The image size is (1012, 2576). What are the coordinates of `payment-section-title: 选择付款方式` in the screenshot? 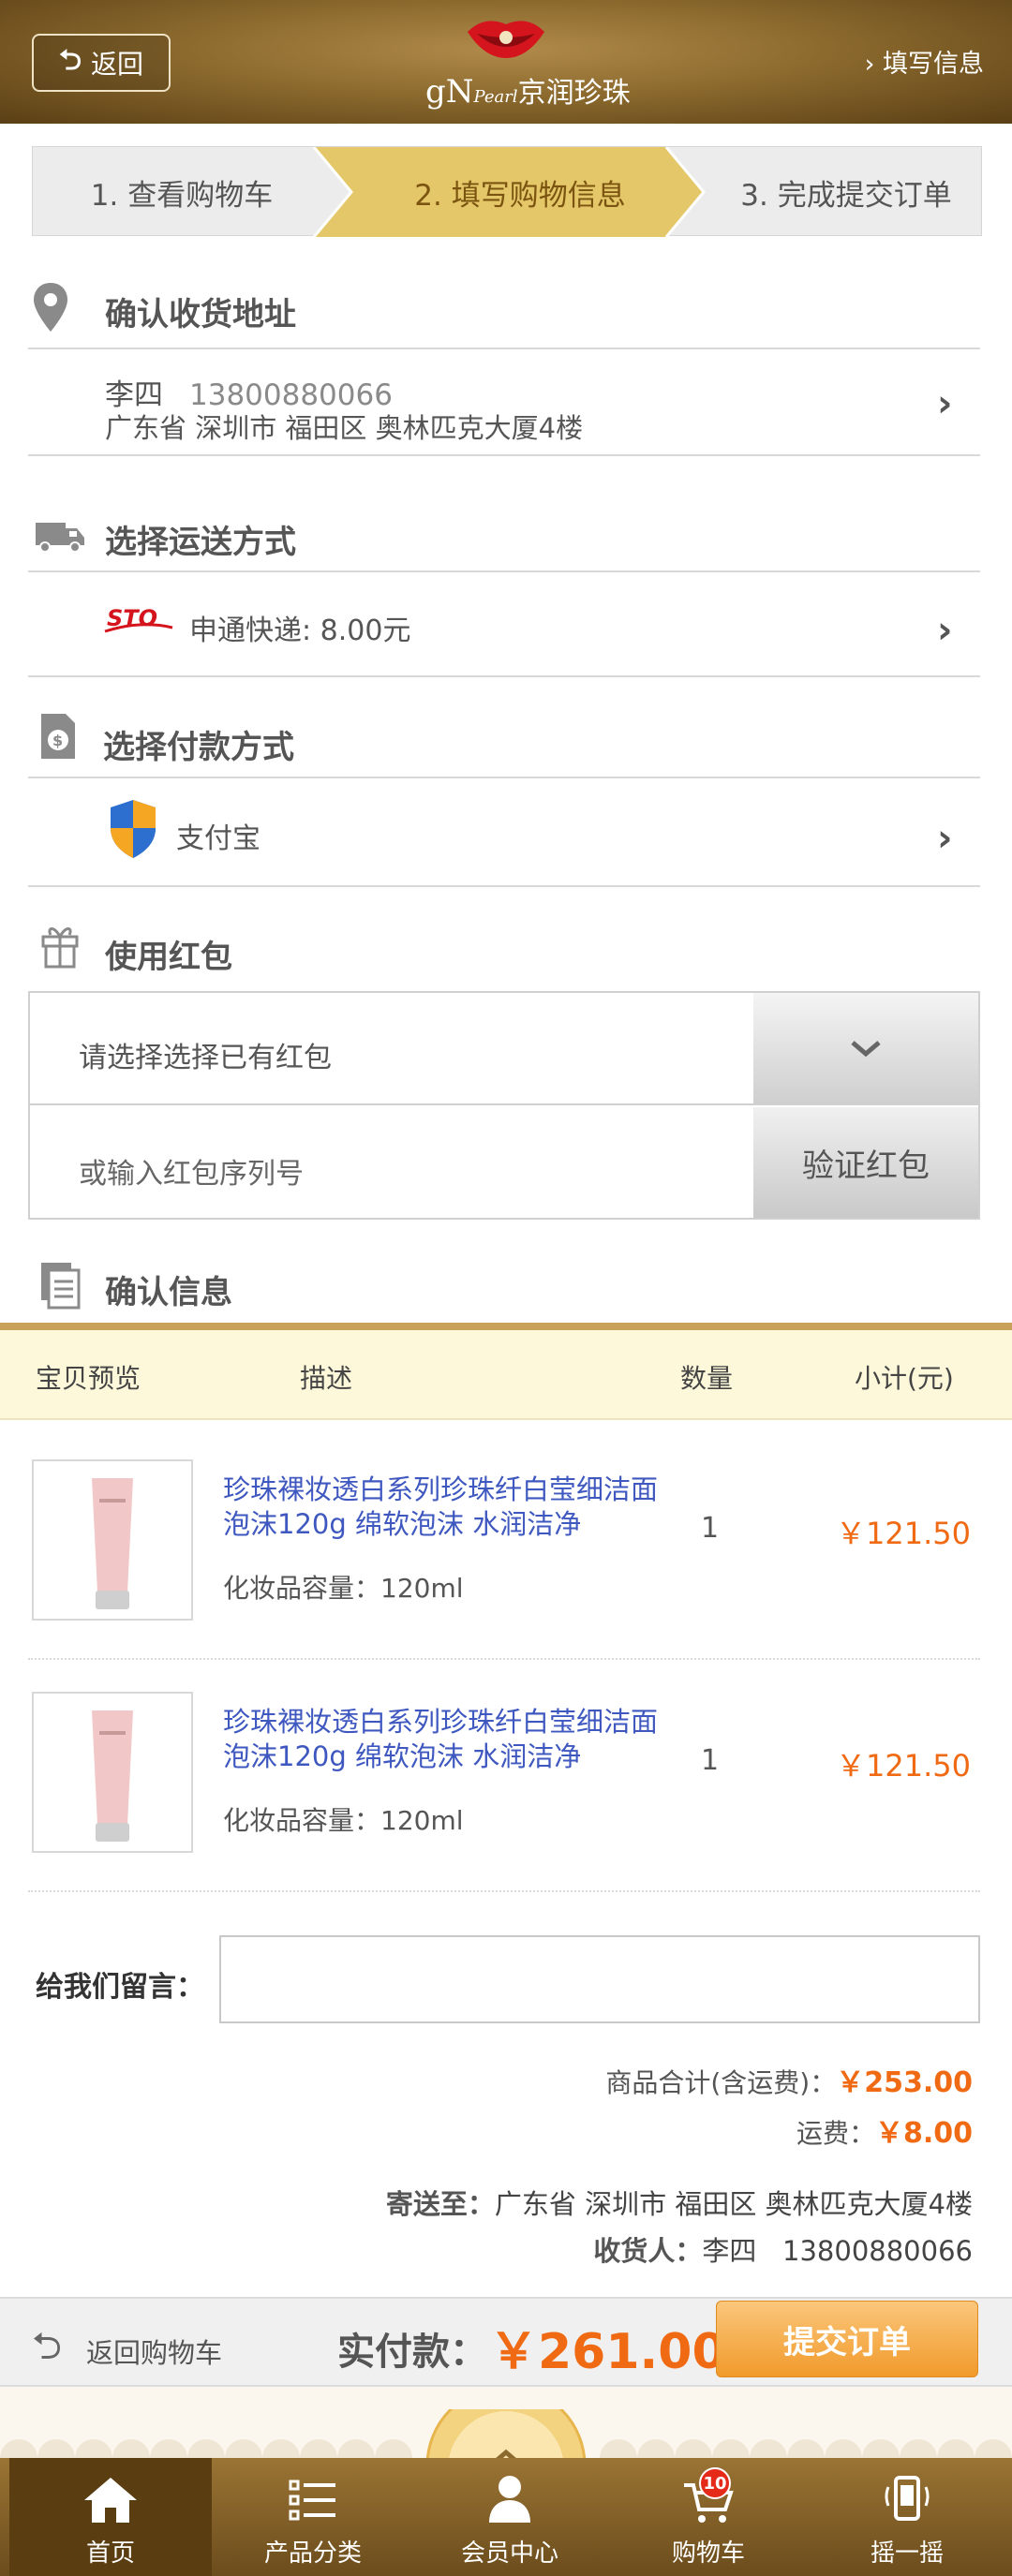 It's located at (198, 747).